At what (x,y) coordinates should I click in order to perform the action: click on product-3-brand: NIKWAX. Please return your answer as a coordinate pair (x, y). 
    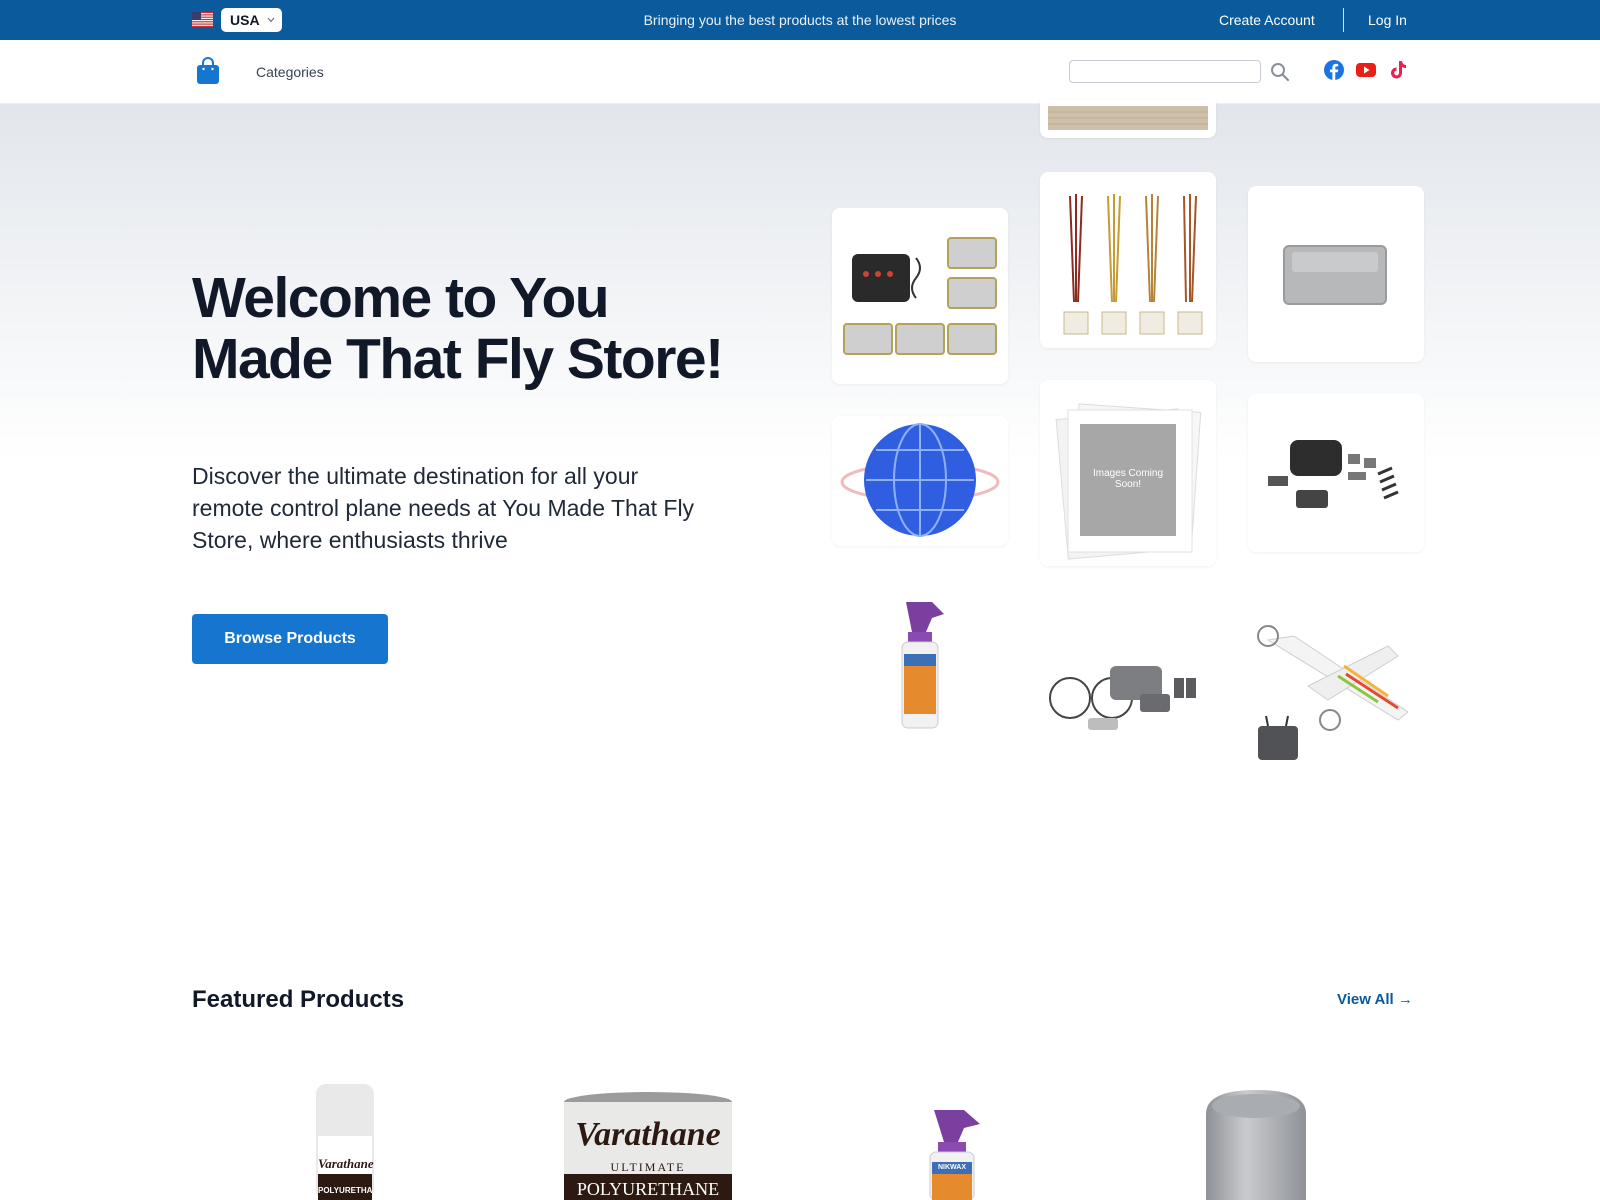
    Looking at the image, I should click on (952, 1167).